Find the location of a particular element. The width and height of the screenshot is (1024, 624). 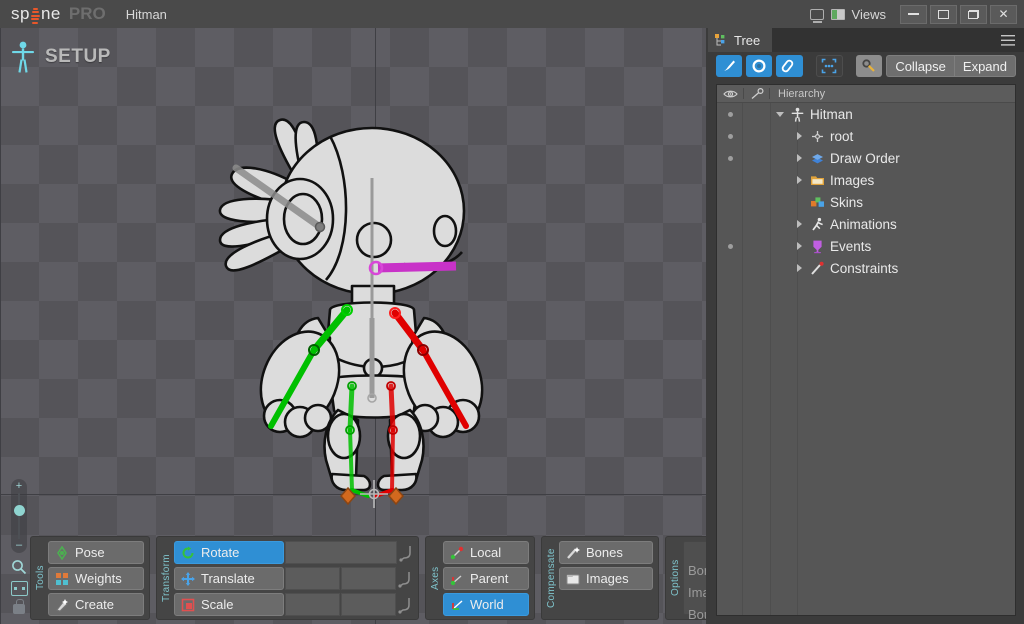

attachment-icon is located at coordinates (789, 66).